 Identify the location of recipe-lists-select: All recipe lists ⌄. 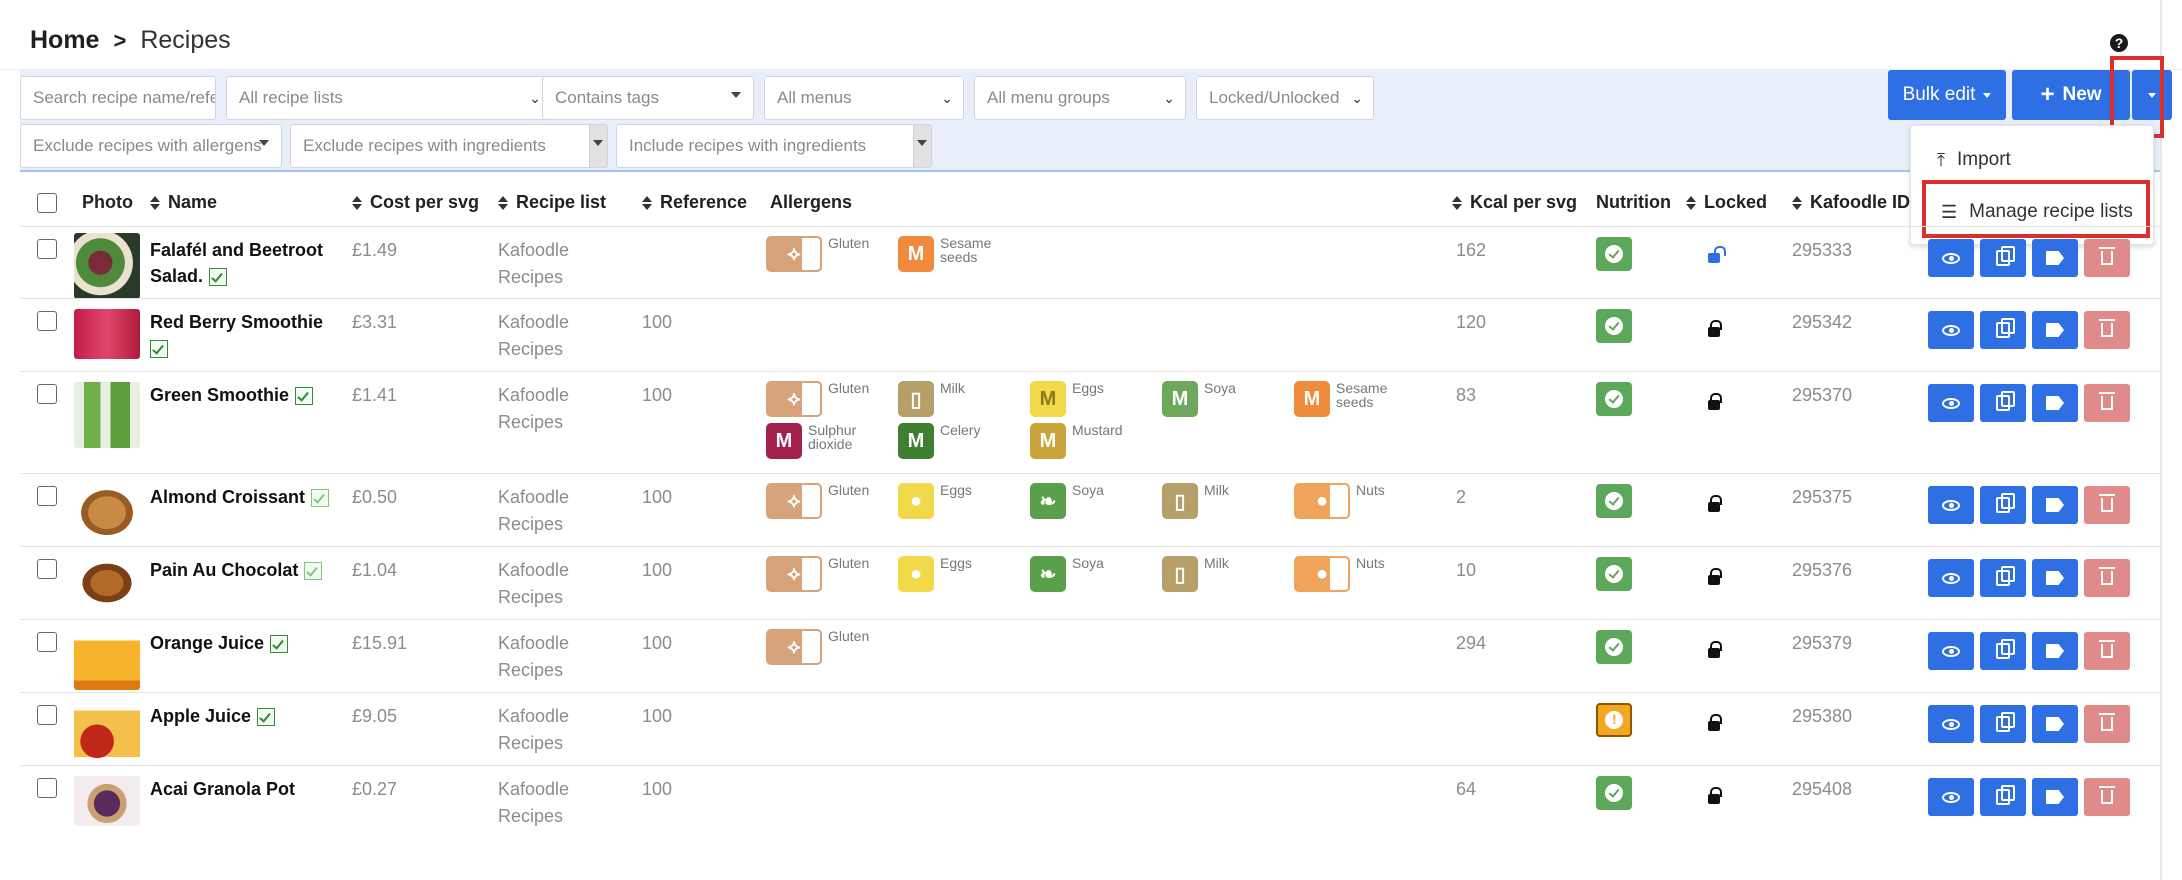
(389, 98).